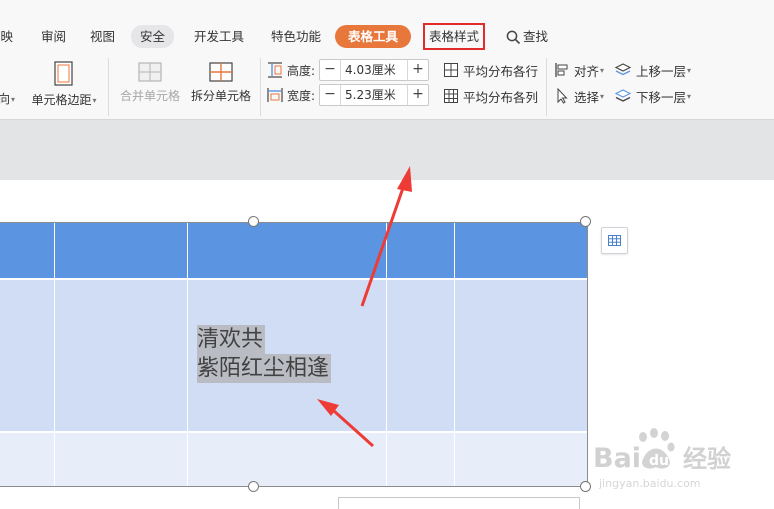  What do you see at coordinates (513, 37) in the screenshot?
I see `search-icon` at bounding box center [513, 37].